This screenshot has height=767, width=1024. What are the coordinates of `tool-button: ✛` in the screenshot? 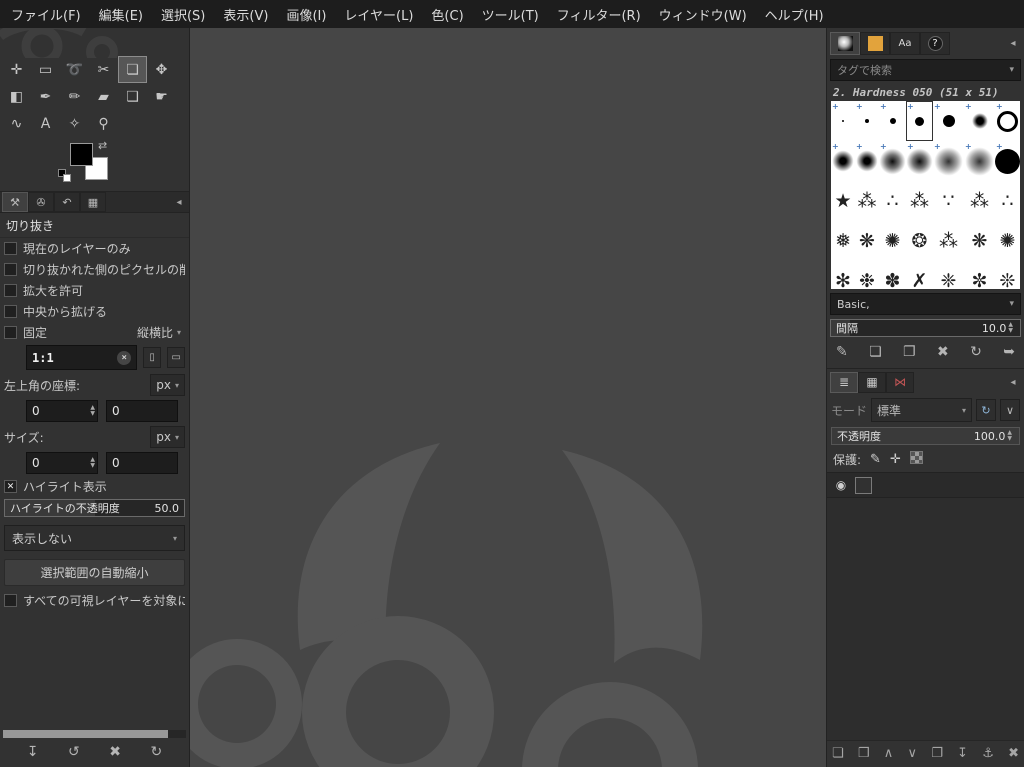 It's located at (16, 69).